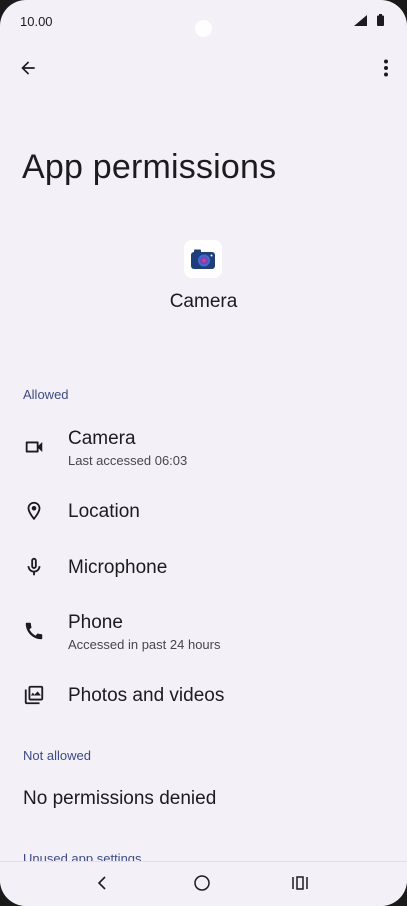 The height and width of the screenshot is (906, 407). Describe the element at coordinates (57, 755) in the screenshot. I see `section-header-not-allowed: Not allowed` at that location.